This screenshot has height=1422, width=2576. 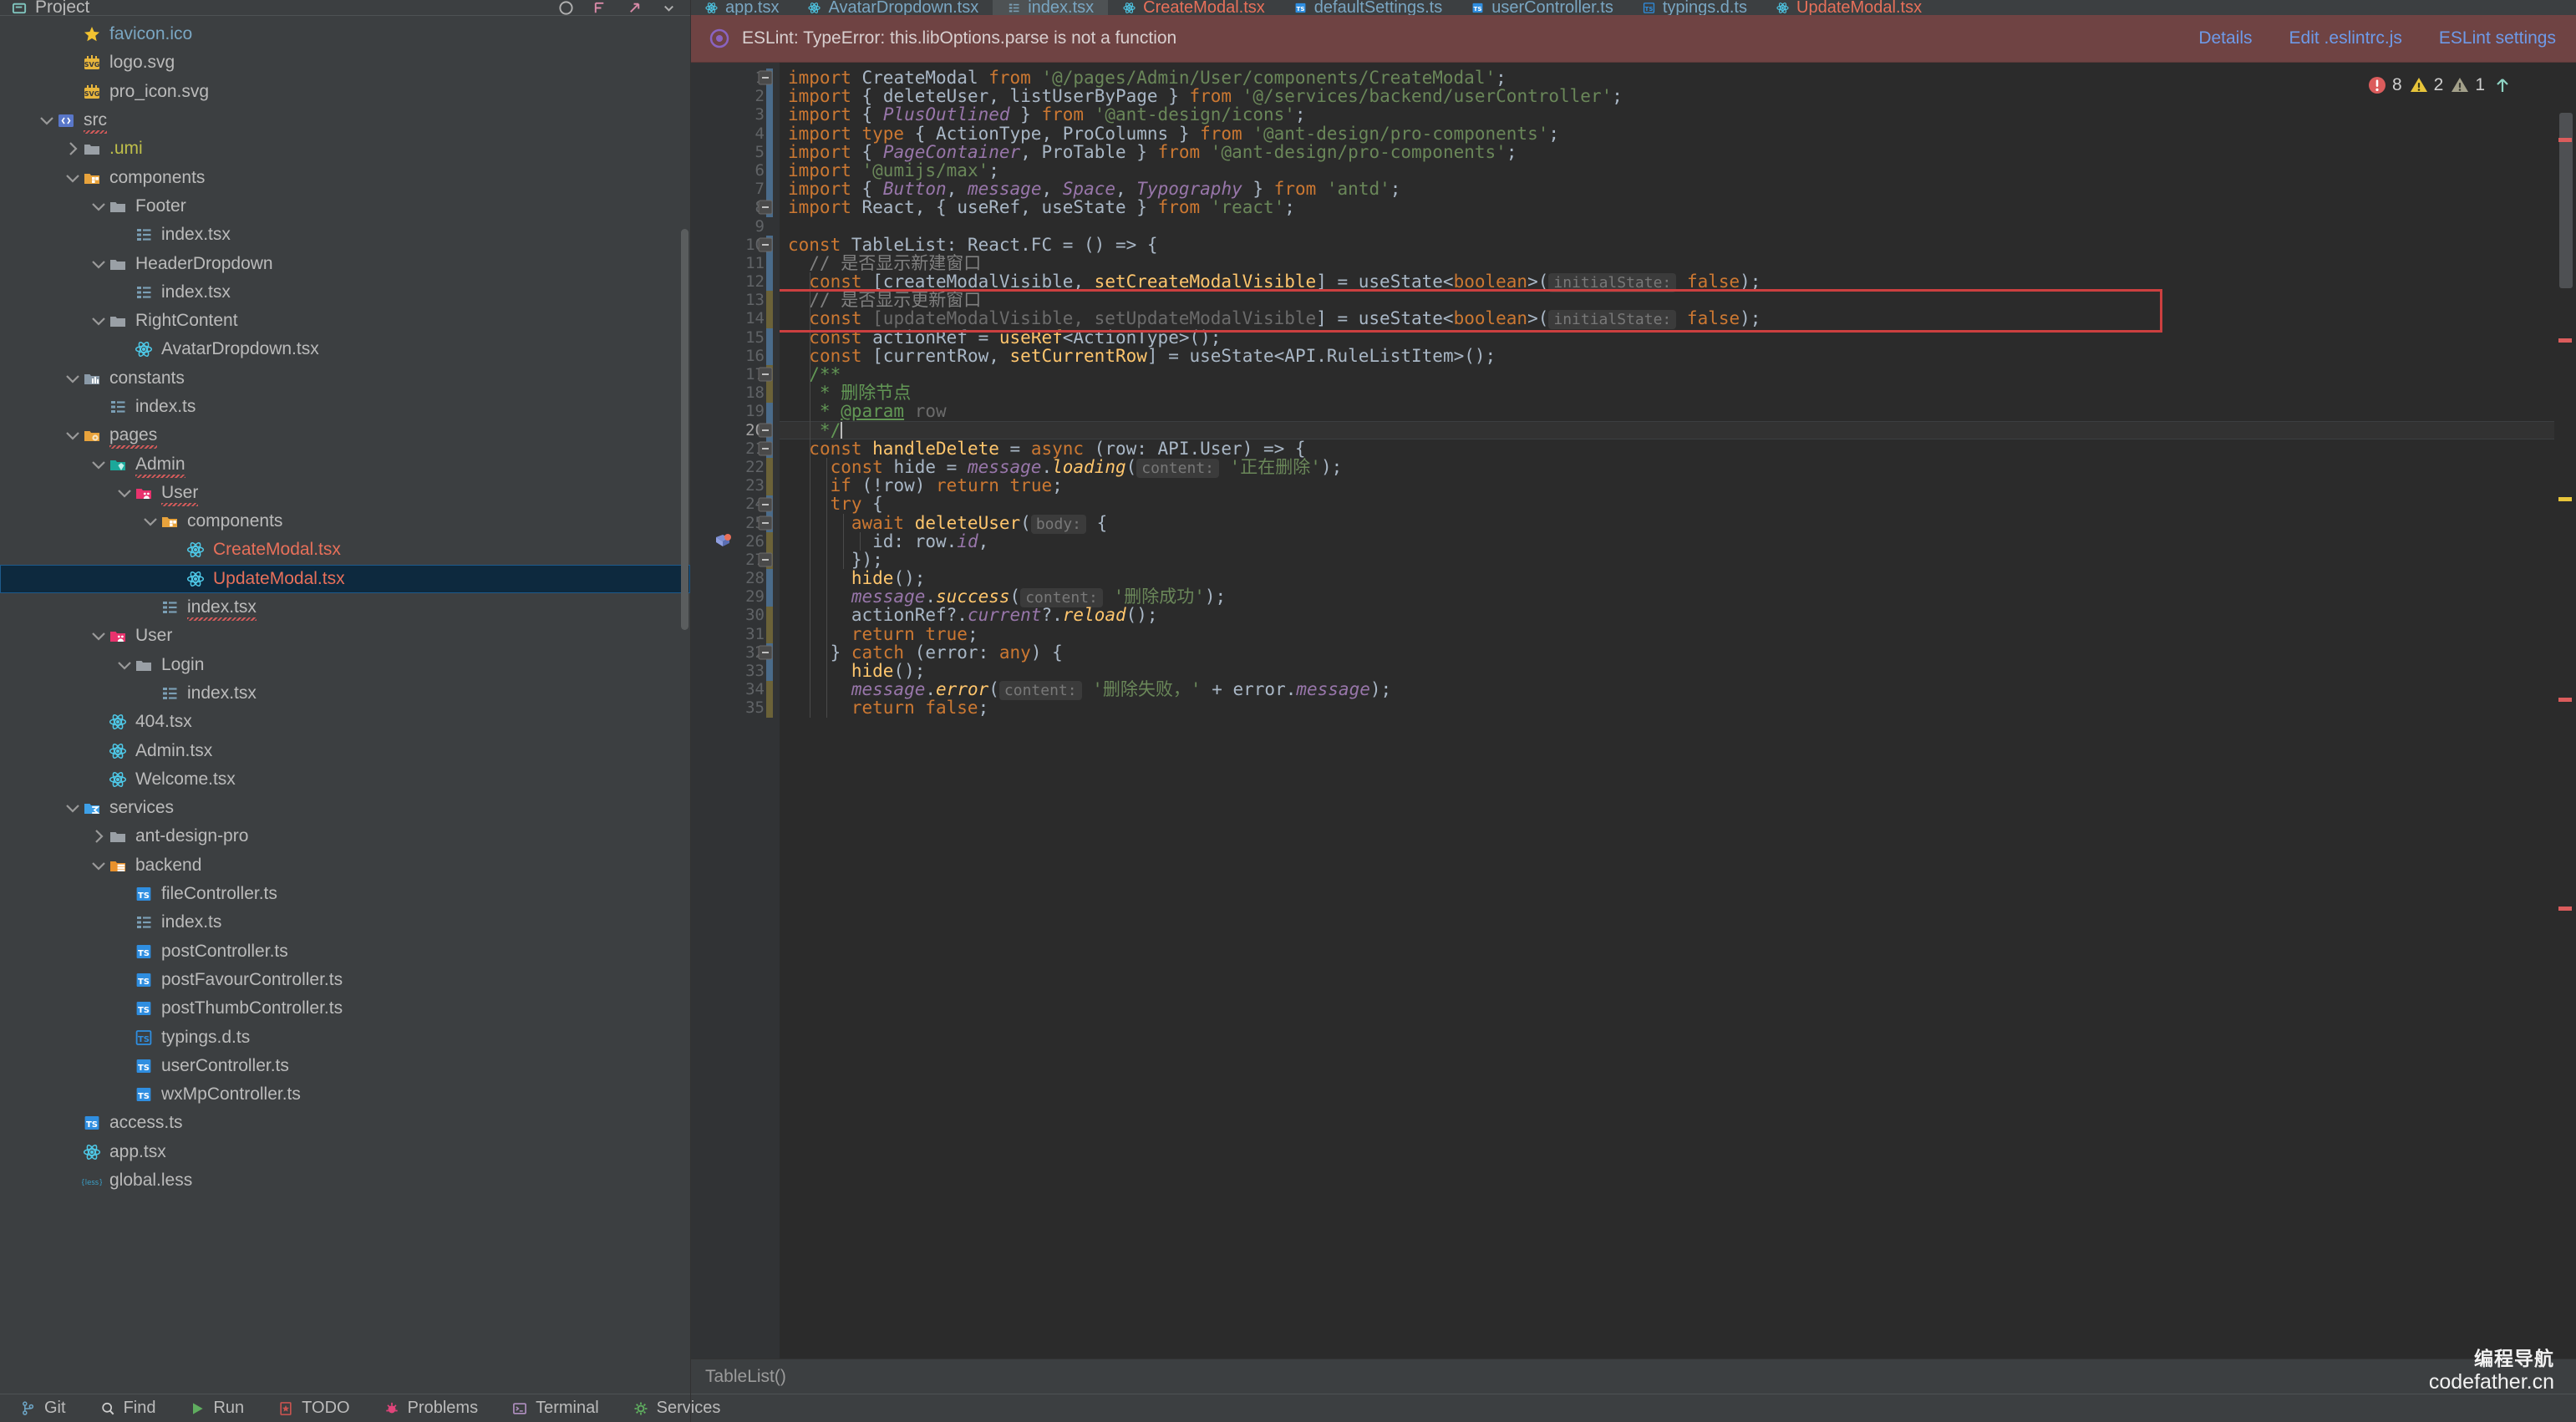 I want to click on tree-node: backend, so click(x=345, y=865).